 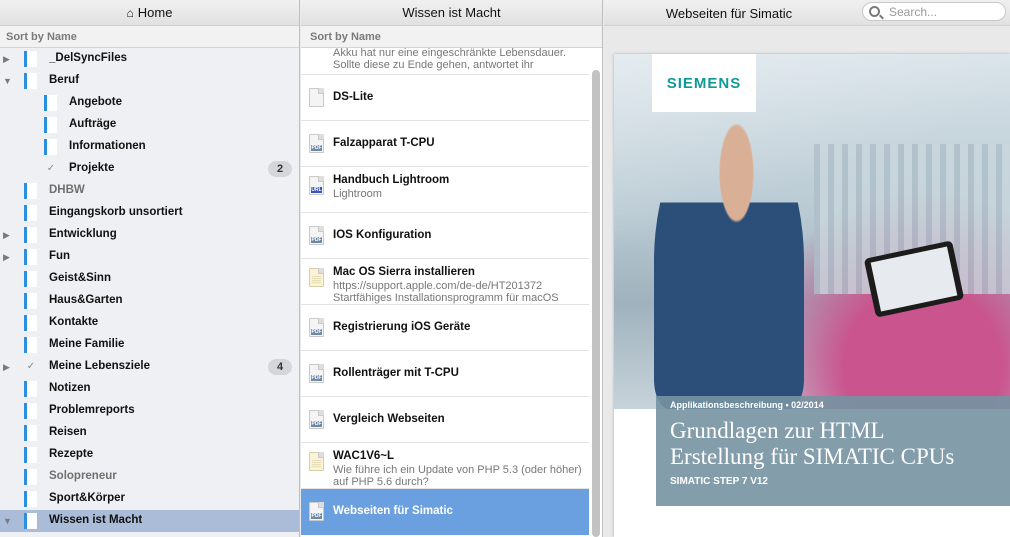 What do you see at coordinates (149, 279) in the screenshot?
I see `sidebar-item: Geist&Sinn` at bounding box center [149, 279].